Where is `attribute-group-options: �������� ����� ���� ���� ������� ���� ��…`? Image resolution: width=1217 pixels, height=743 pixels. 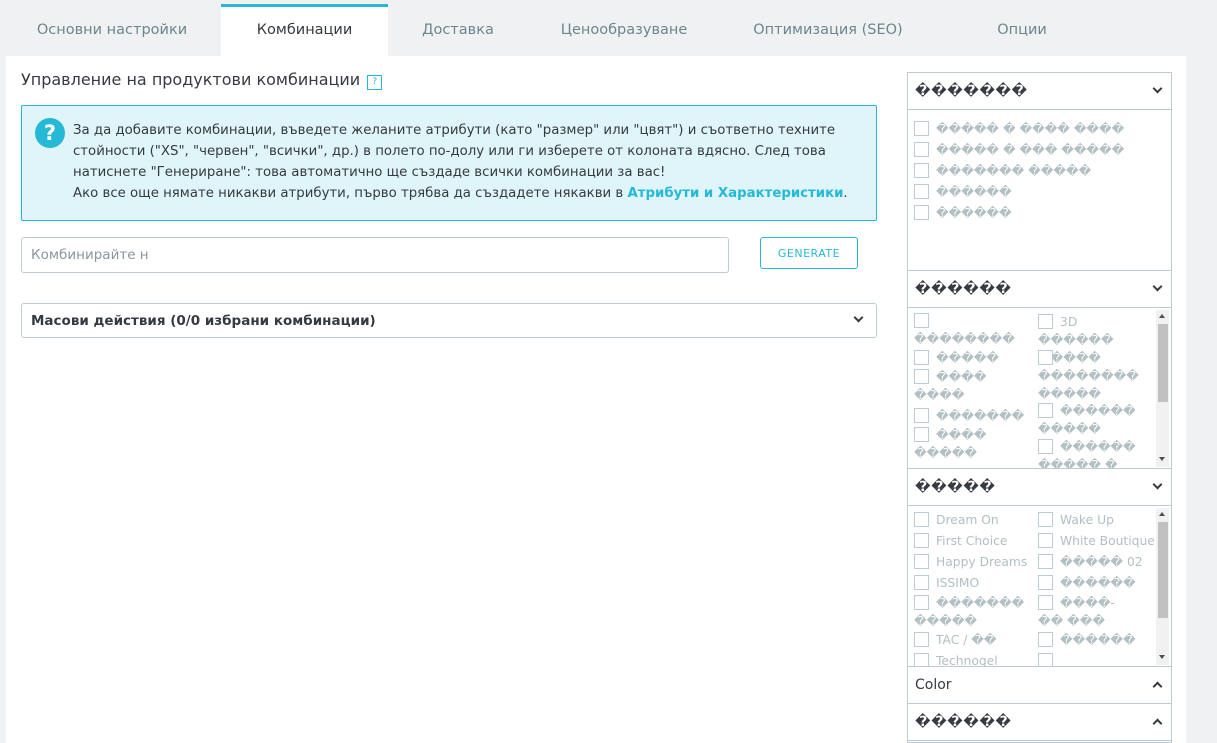 attribute-group-options: �������� ����� ���� ���� ������� ���� ��… is located at coordinates (1039, 388).